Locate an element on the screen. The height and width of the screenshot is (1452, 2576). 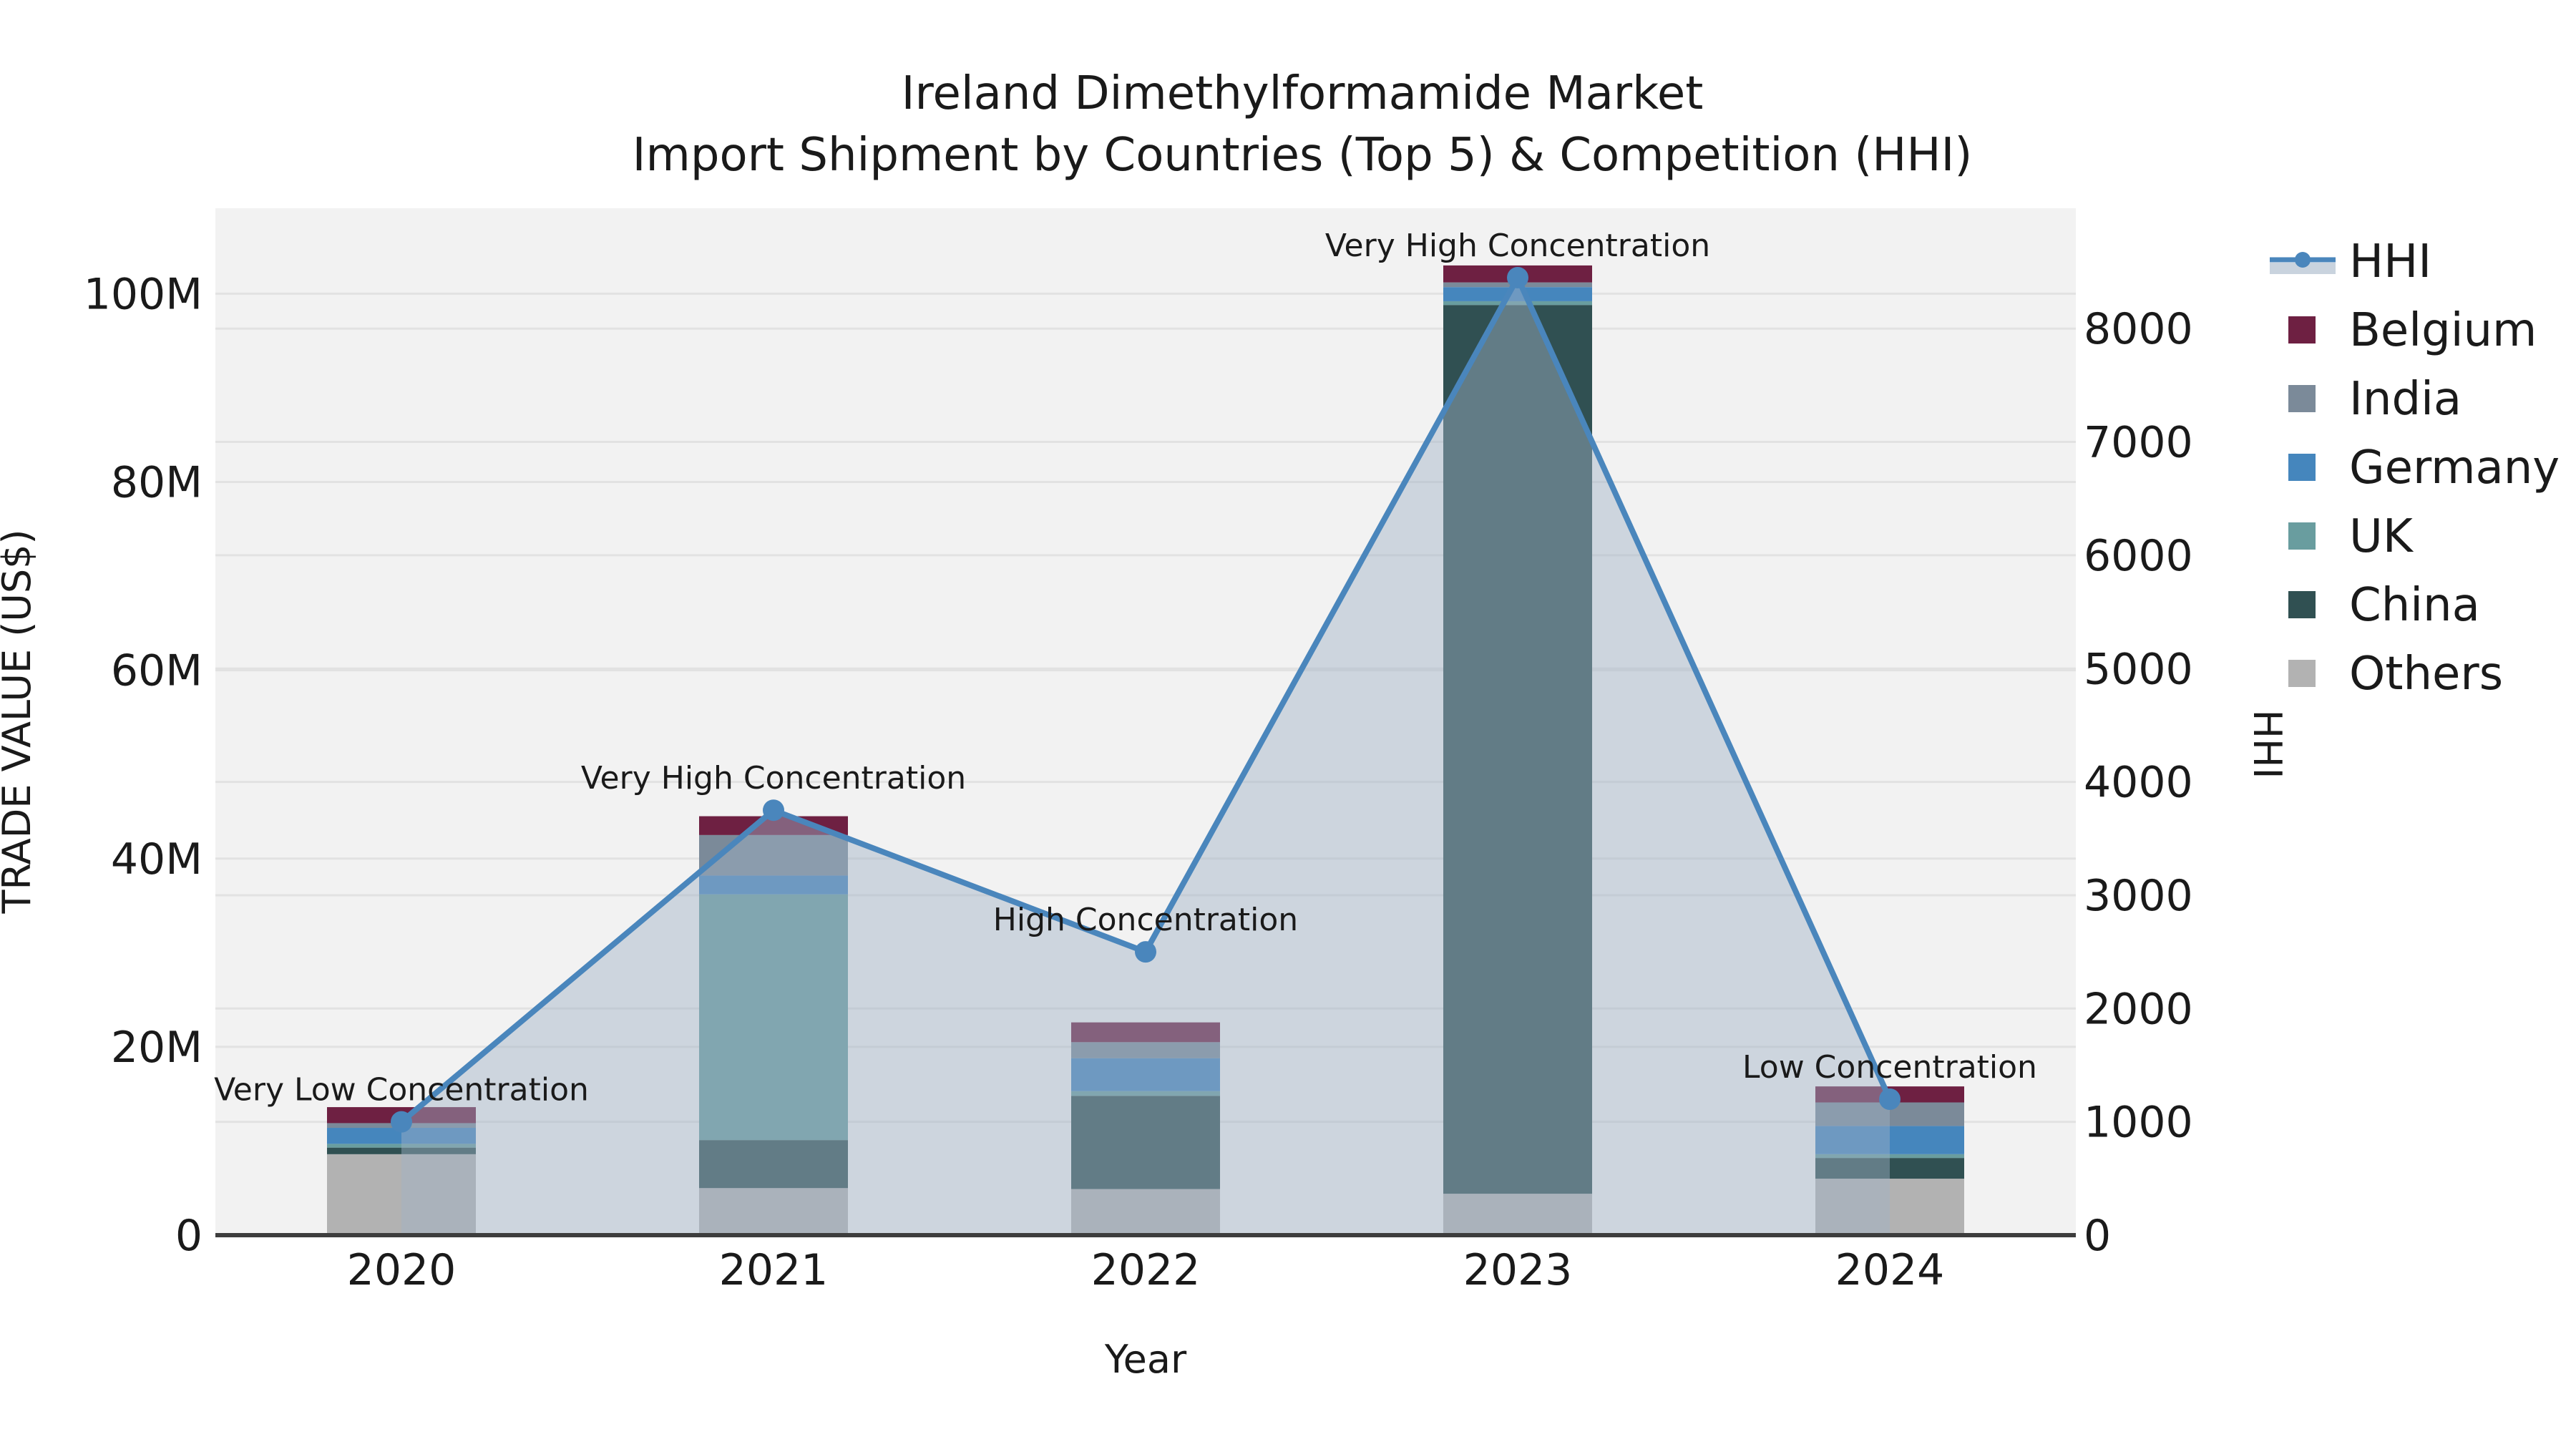
y-right-tick-4000: 4000 is located at coordinates (2138, 783).